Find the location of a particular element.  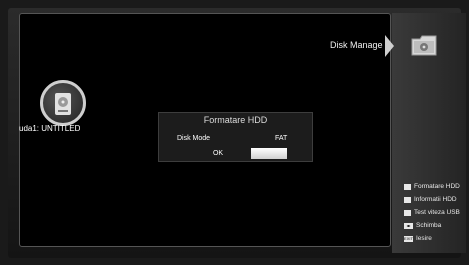

menu-item-label: Informatii HDD is located at coordinates (435, 199).